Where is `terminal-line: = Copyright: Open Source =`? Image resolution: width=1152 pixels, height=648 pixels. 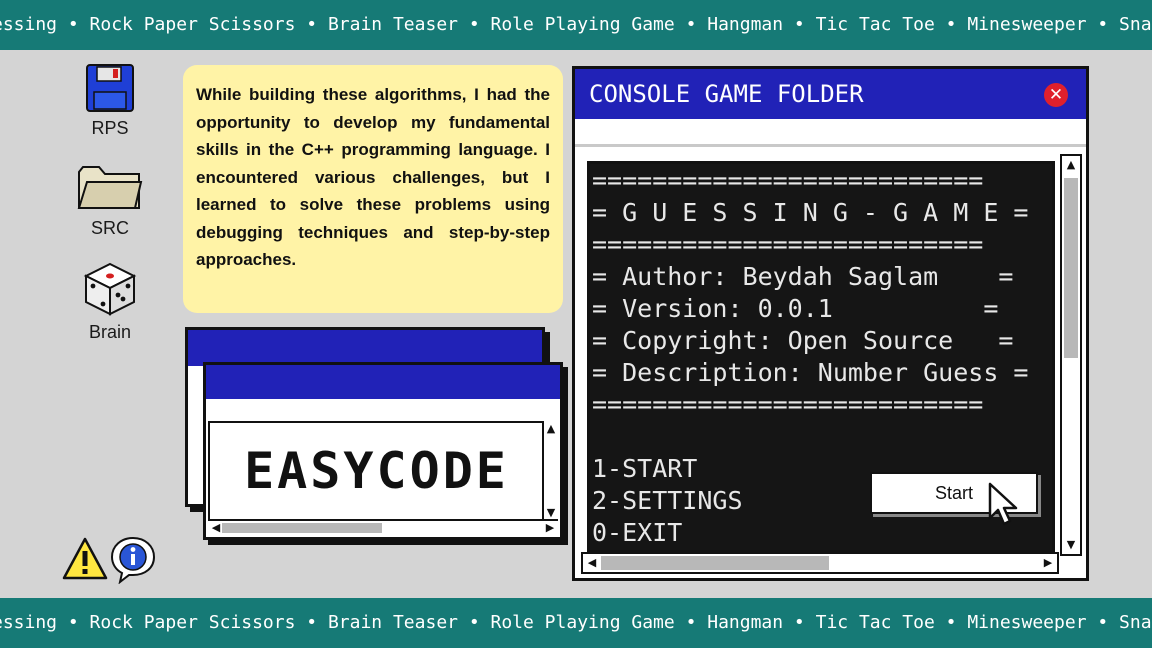 terminal-line: = Copyright: Open Source = is located at coordinates (803, 340).